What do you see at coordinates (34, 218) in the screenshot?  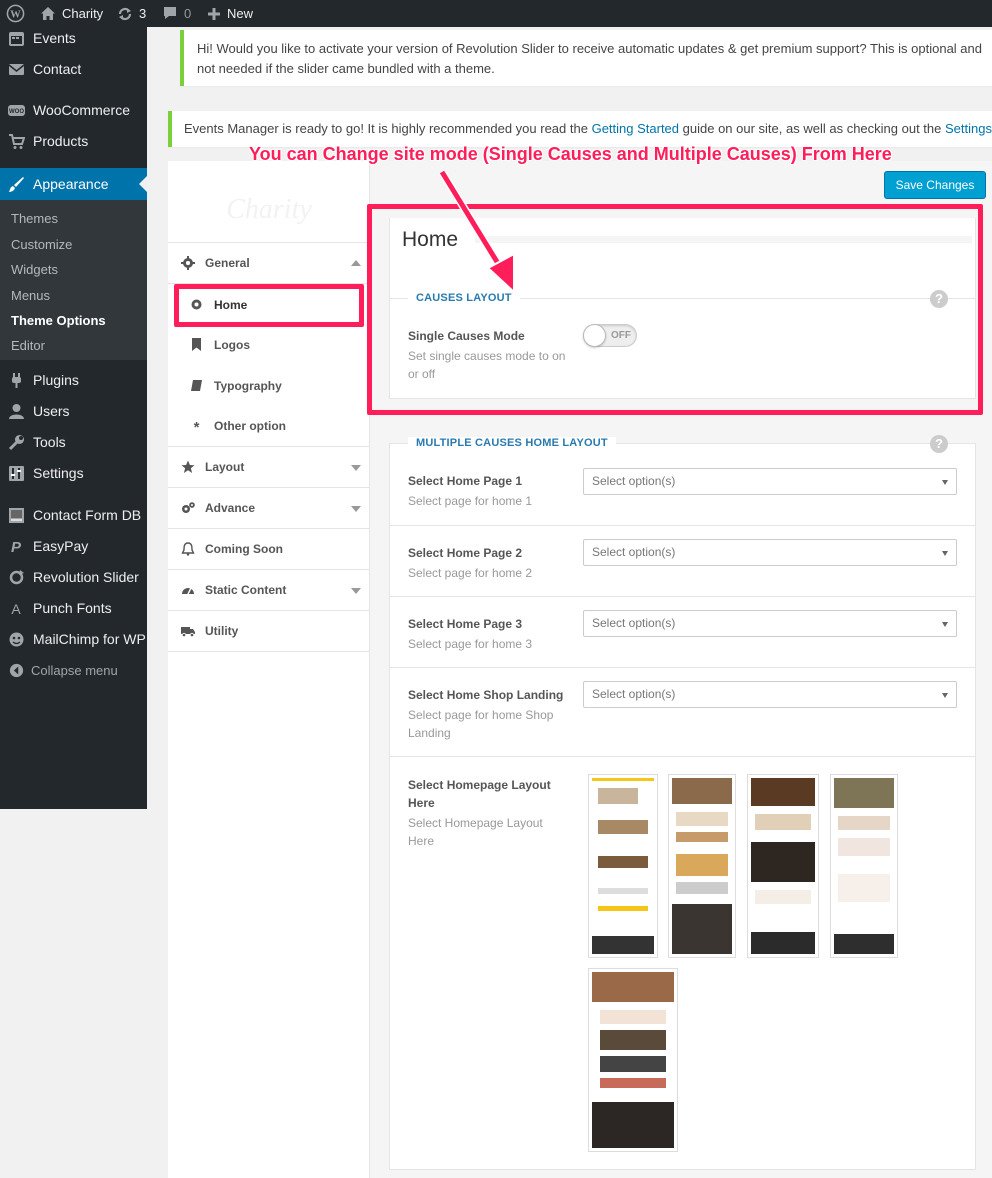 I see `submenu-themes: Themes` at bounding box center [34, 218].